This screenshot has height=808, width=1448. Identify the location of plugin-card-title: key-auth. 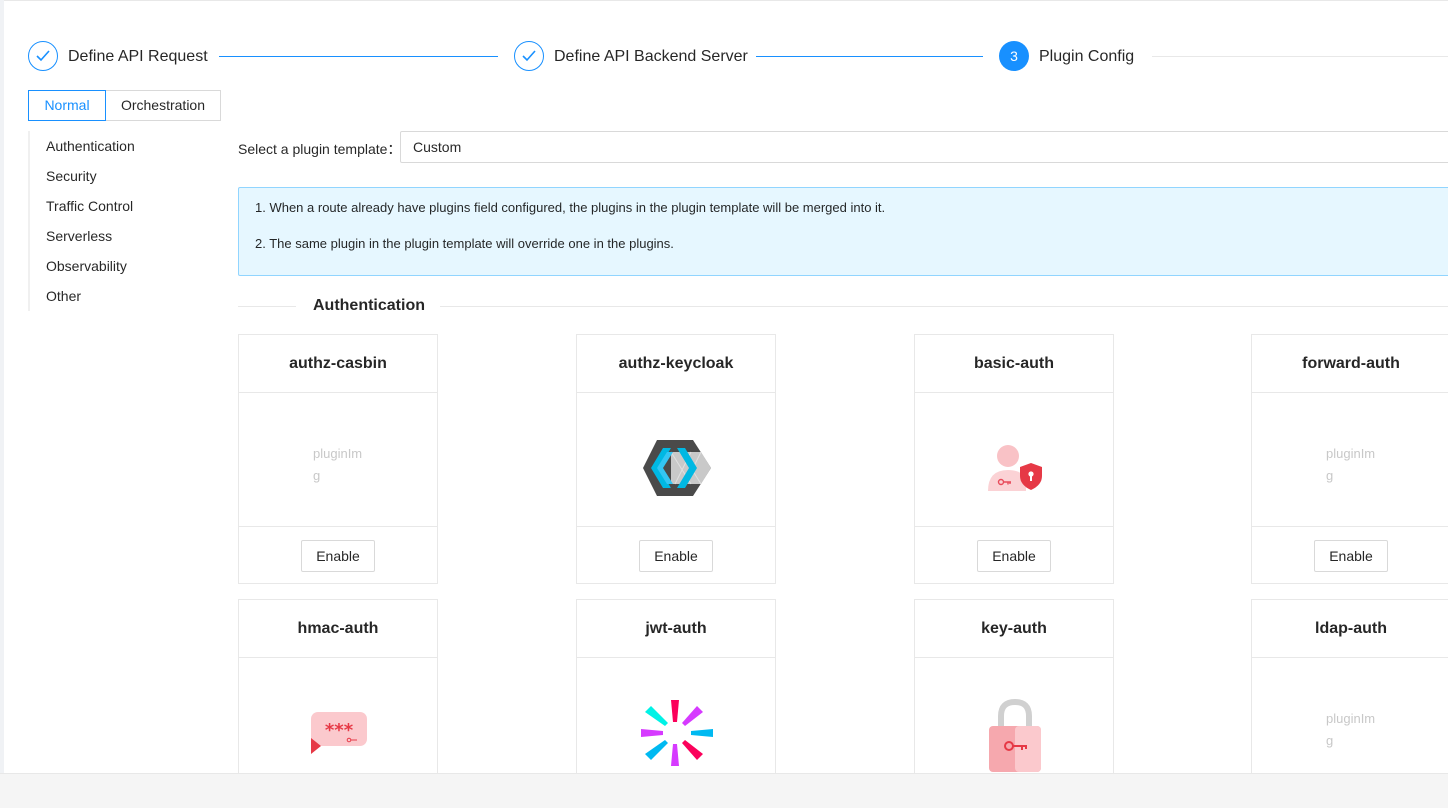
(1014, 629).